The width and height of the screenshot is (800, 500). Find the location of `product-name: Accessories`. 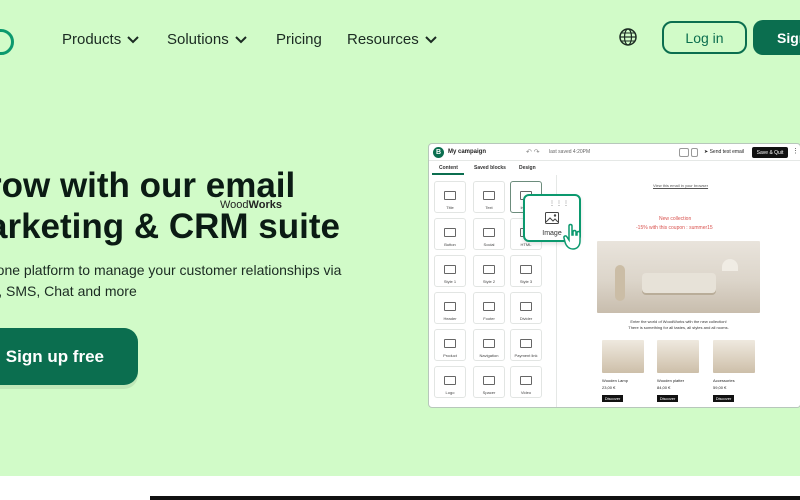

product-name: Accessories is located at coordinates (724, 380).